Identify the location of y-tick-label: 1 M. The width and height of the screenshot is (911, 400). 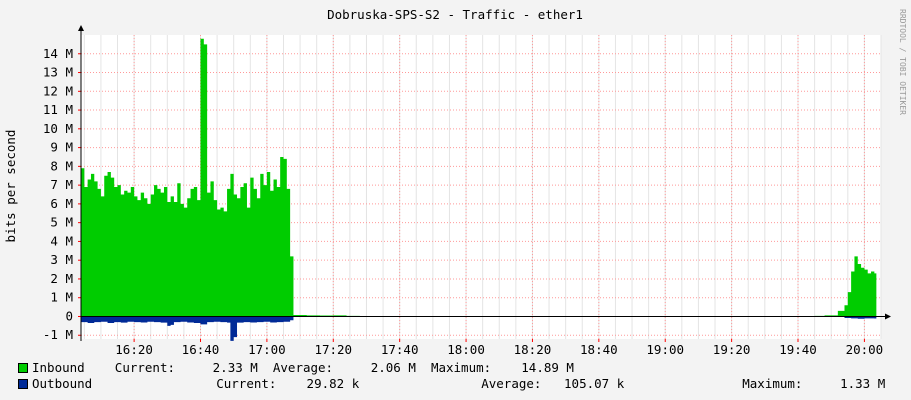
(61, 297).